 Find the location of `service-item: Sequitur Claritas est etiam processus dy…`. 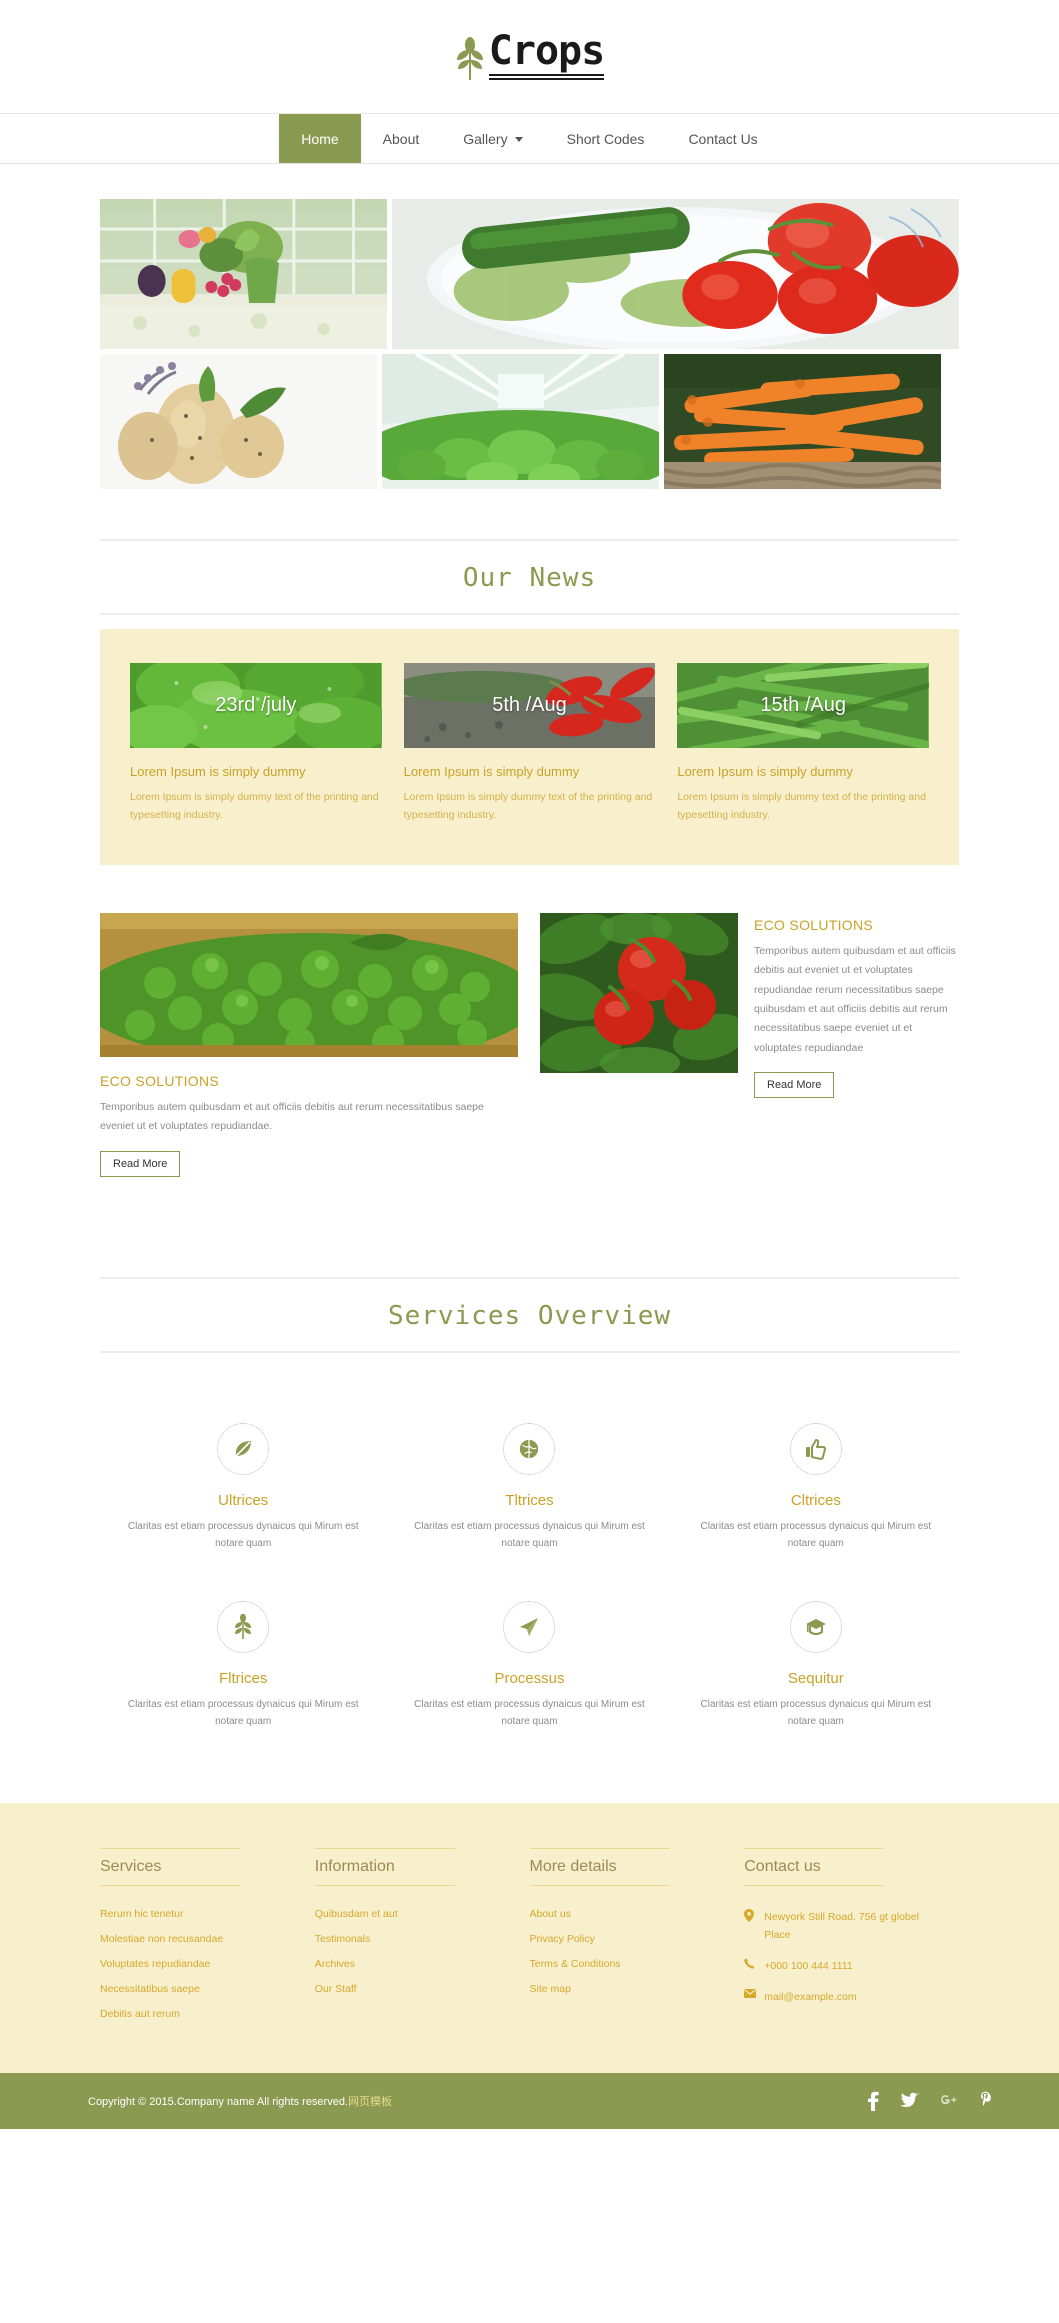

service-item: Sequitur Claritas est etiam processus dy… is located at coordinates (816, 1668).